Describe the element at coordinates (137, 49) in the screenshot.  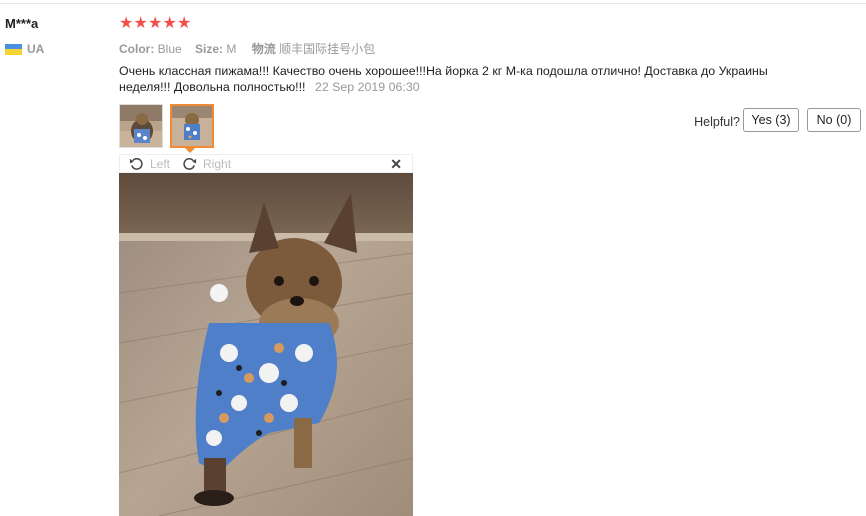
I see `color-label: Color:` at that location.